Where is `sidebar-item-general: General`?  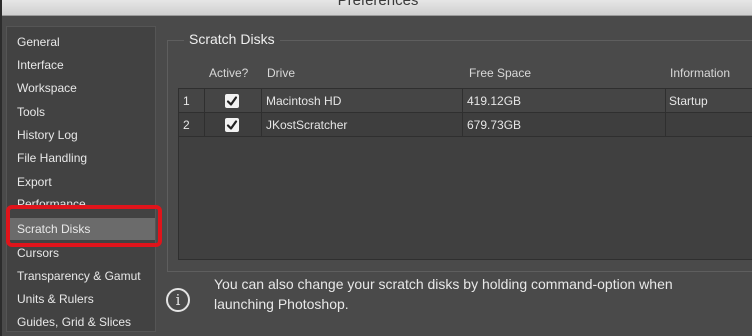
sidebar-item-general: General is located at coordinates (81, 42).